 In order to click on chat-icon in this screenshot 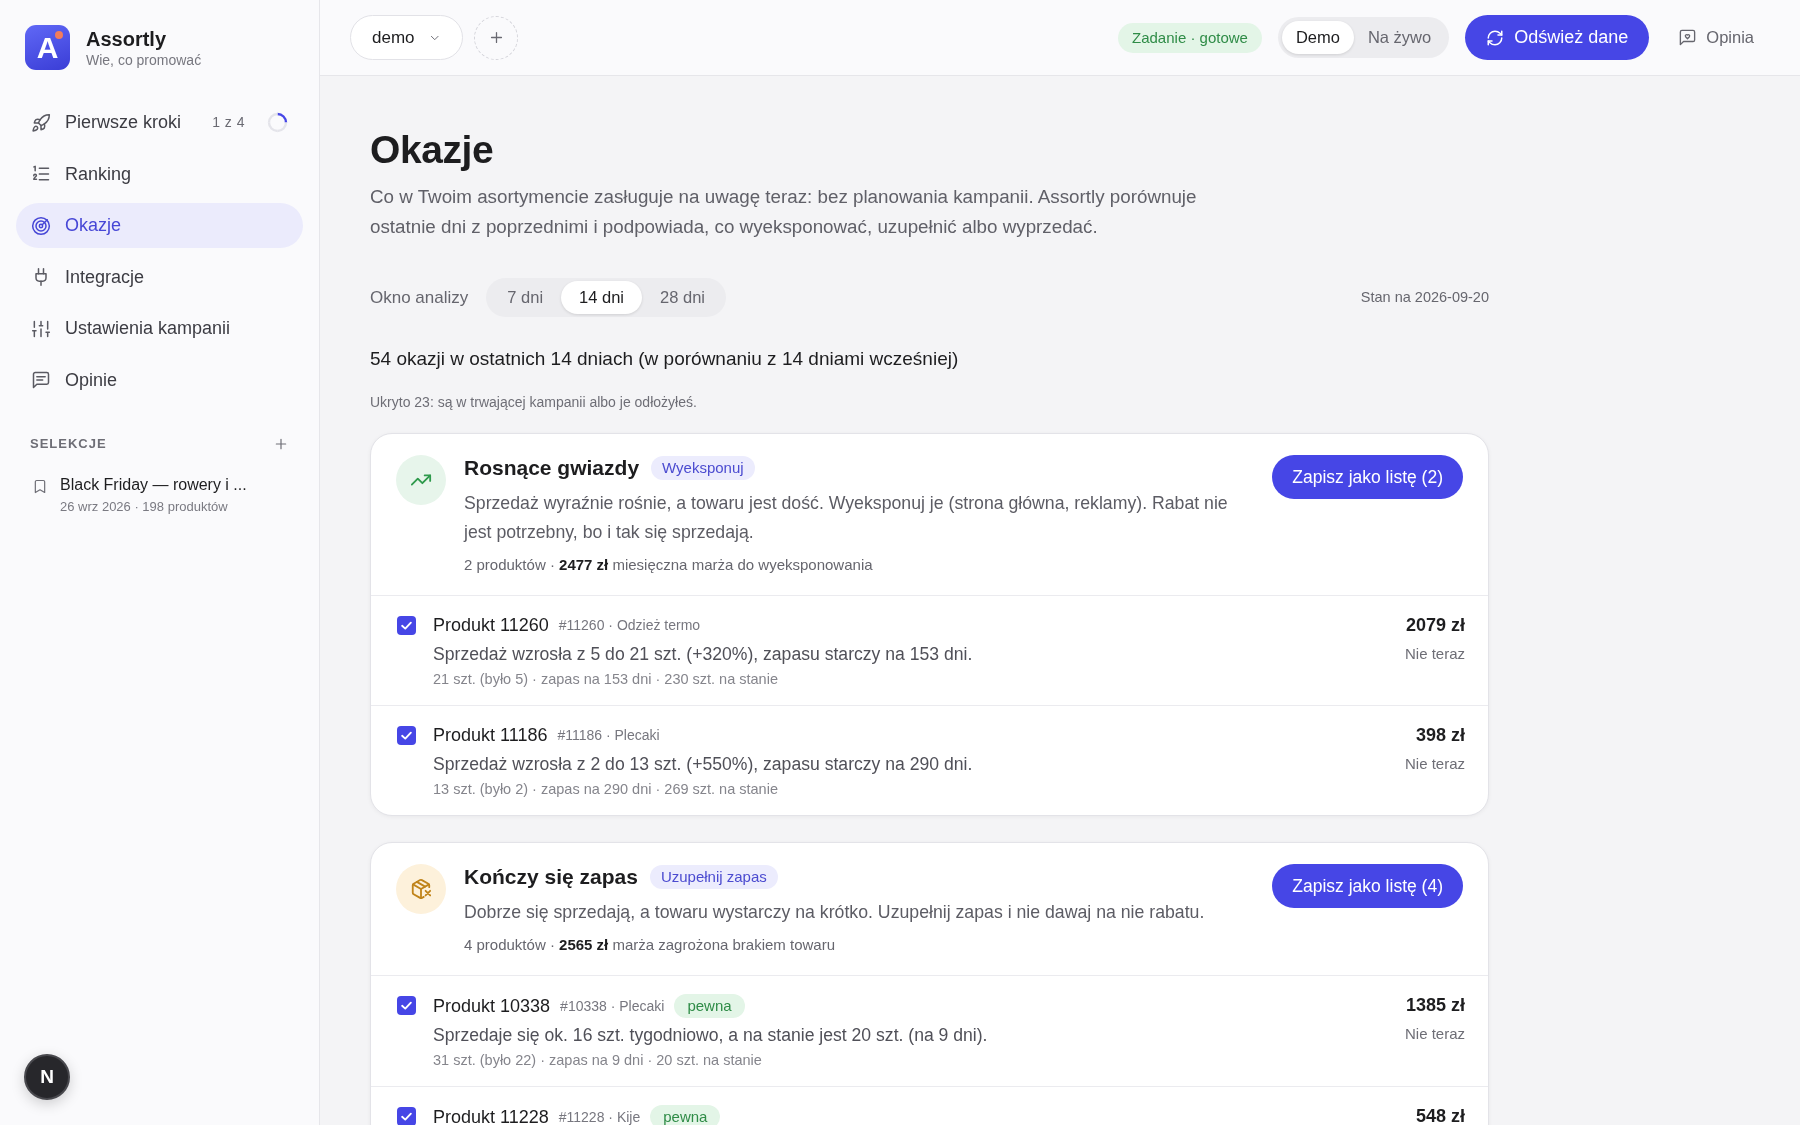, I will do `click(1688, 37)`.